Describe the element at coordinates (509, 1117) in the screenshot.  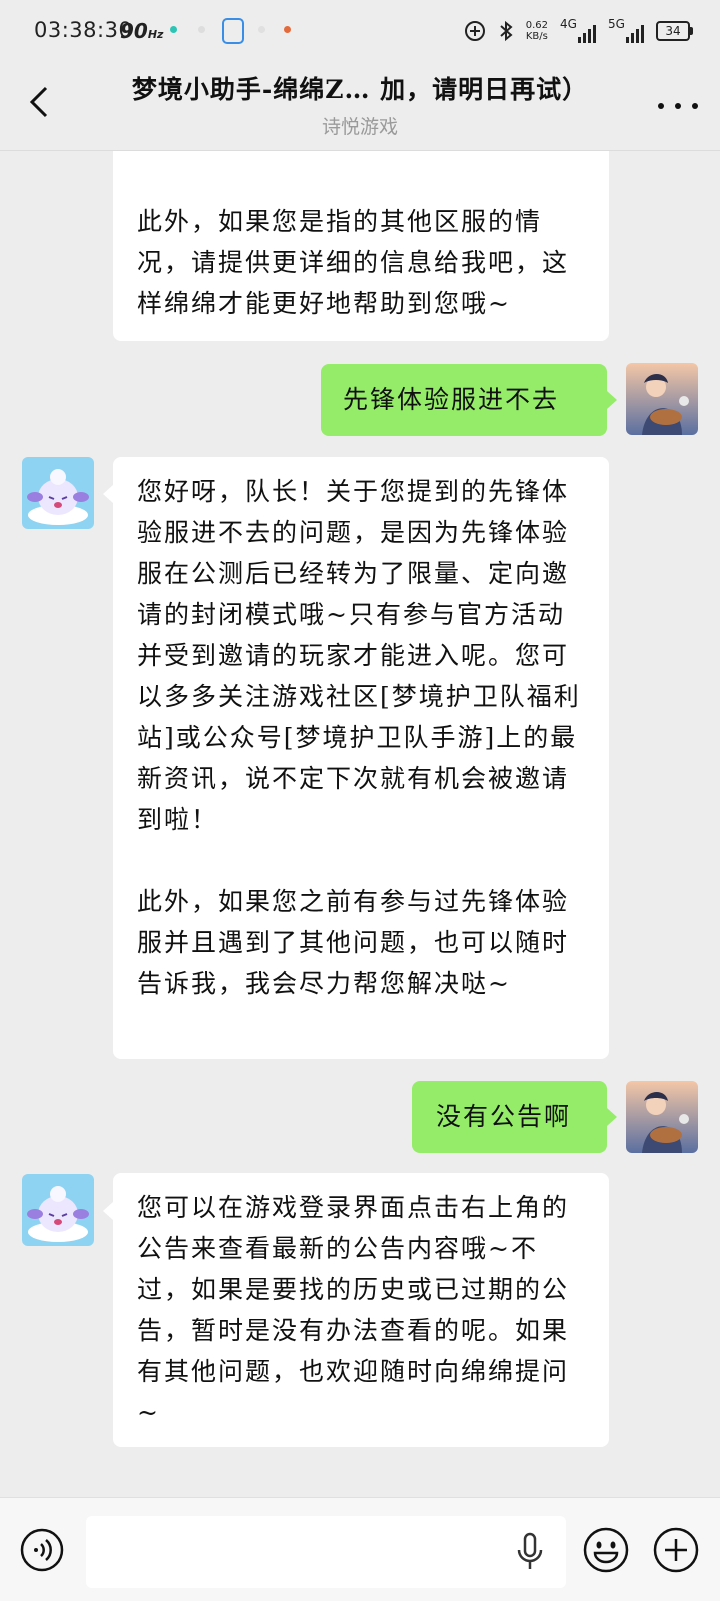
I see `message-bubble-outgoing: 没有公告啊` at that location.